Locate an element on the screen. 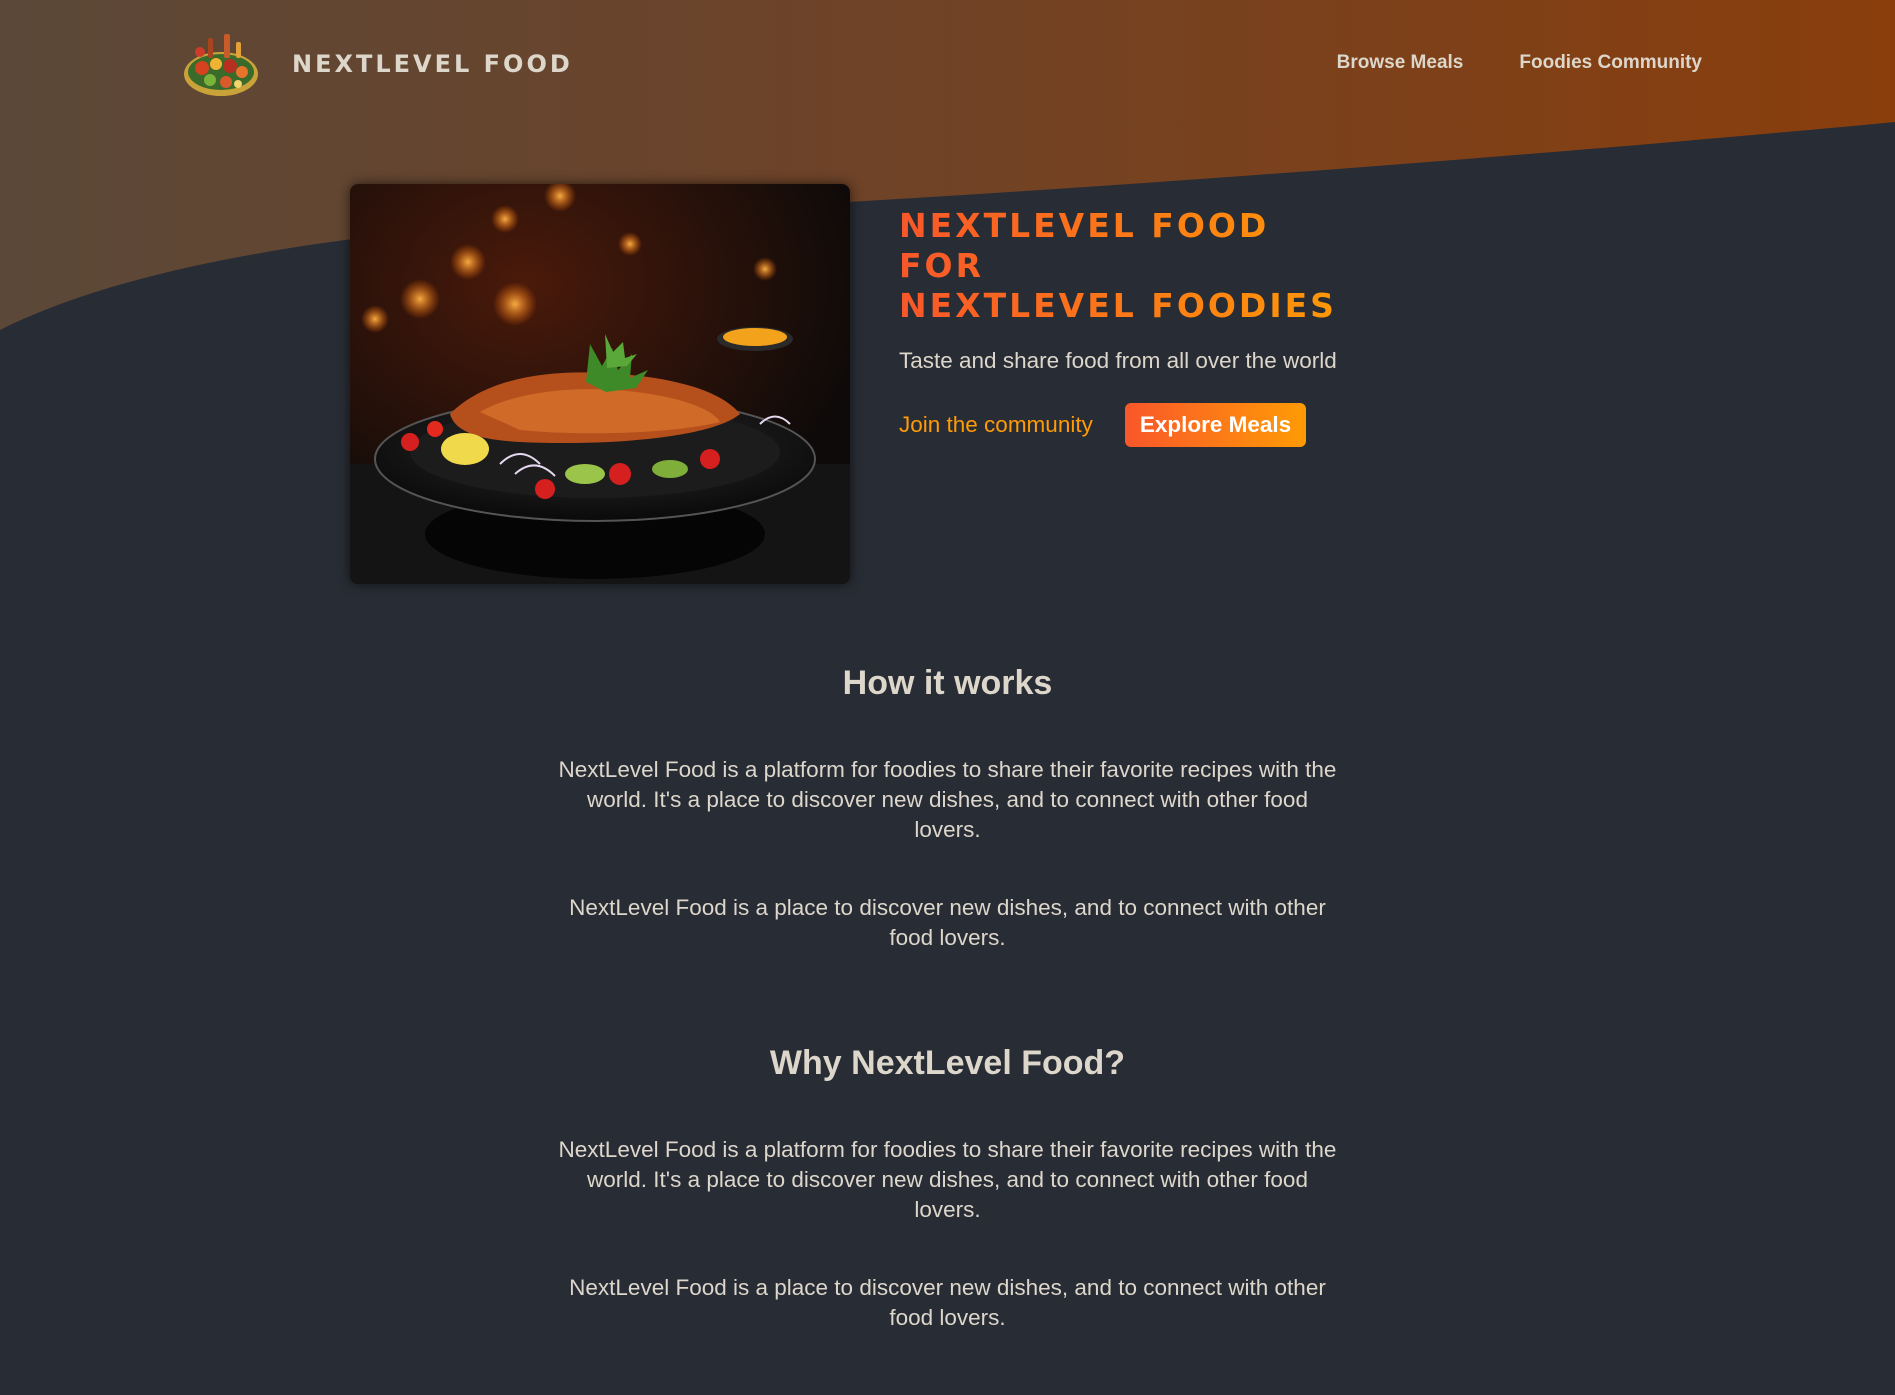 This screenshot has height=1395, width=1895. hero-cta: Join the community Explore Meals is located at coordinates (1129, 425).